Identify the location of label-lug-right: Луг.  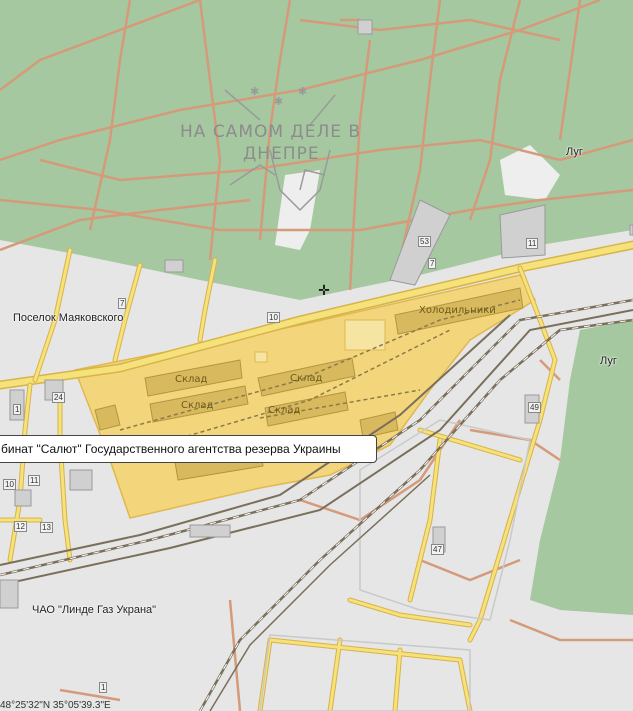
(608, 361).